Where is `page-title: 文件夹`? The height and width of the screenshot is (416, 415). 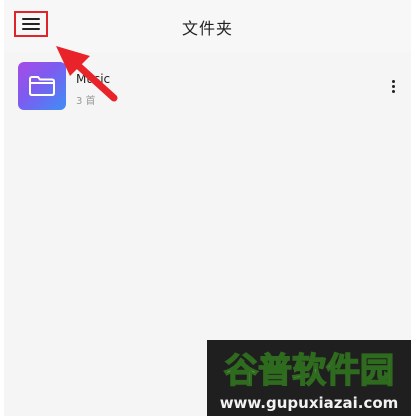
page-title: 文件夹 is located at coordinates (207, 28).